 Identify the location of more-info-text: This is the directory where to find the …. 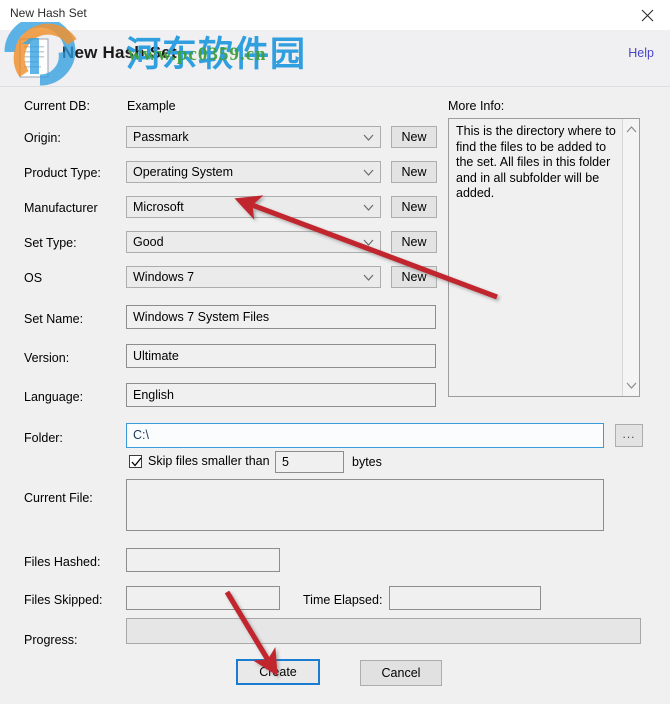
(536, 162).